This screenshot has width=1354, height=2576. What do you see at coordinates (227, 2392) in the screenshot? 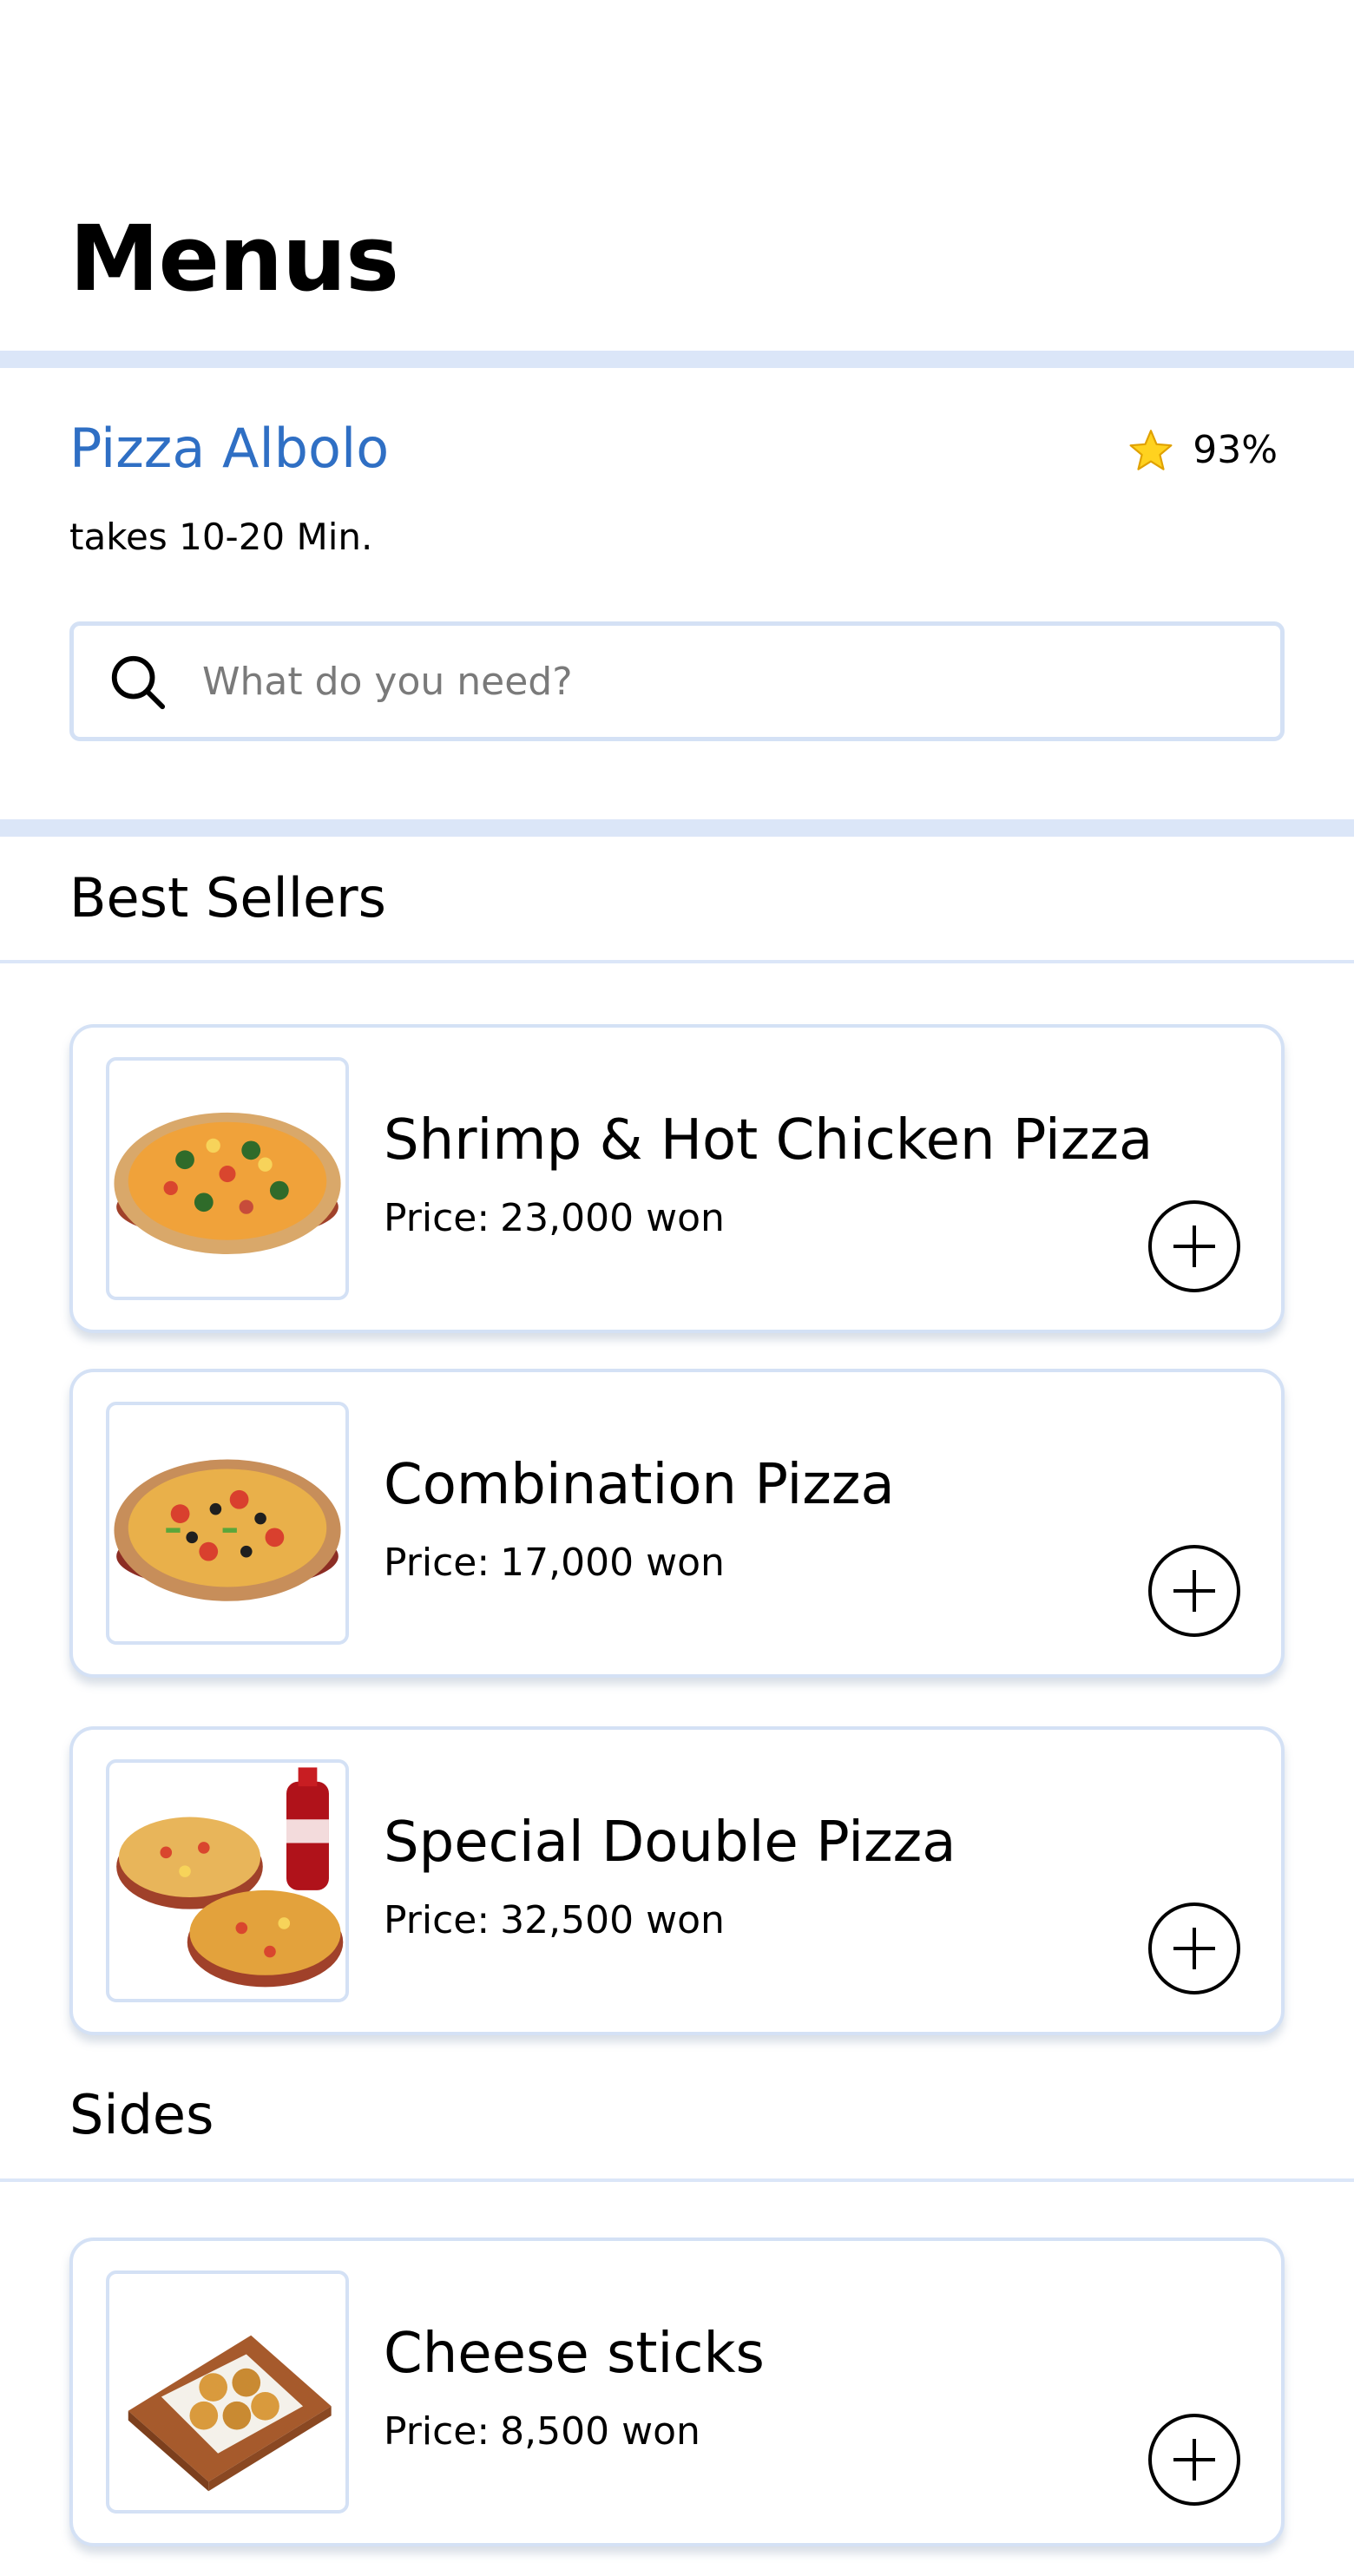
I see `cheese-sticks-image` at bounding box center [227, 2392].